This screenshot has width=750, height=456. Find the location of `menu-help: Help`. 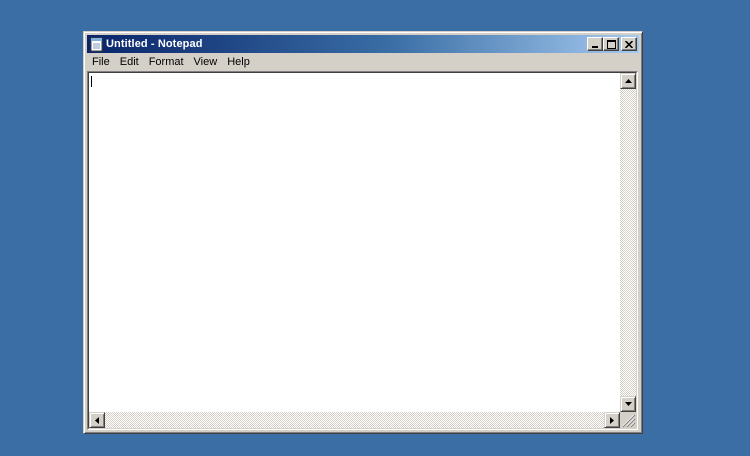

menu-help: Help is located at coordinates (238, 62).